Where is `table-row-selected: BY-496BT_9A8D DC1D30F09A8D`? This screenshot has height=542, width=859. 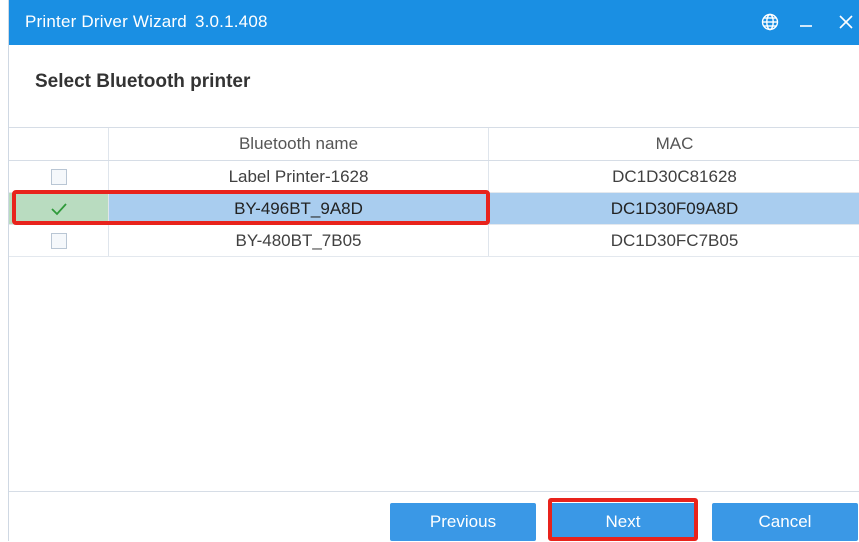
table-row-selected: BY-496BT_9A8D DC1D30F09A8D is located at coordinates (434, 209).